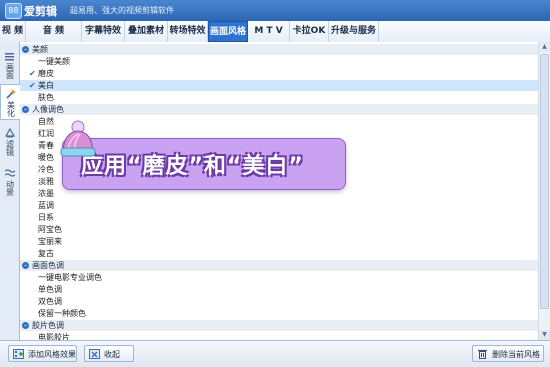  What do you see at coordinates (309, 31) in the screenshot?
I see `tab-karaoke: 卡拉OK` at bounding box center [309, 31].